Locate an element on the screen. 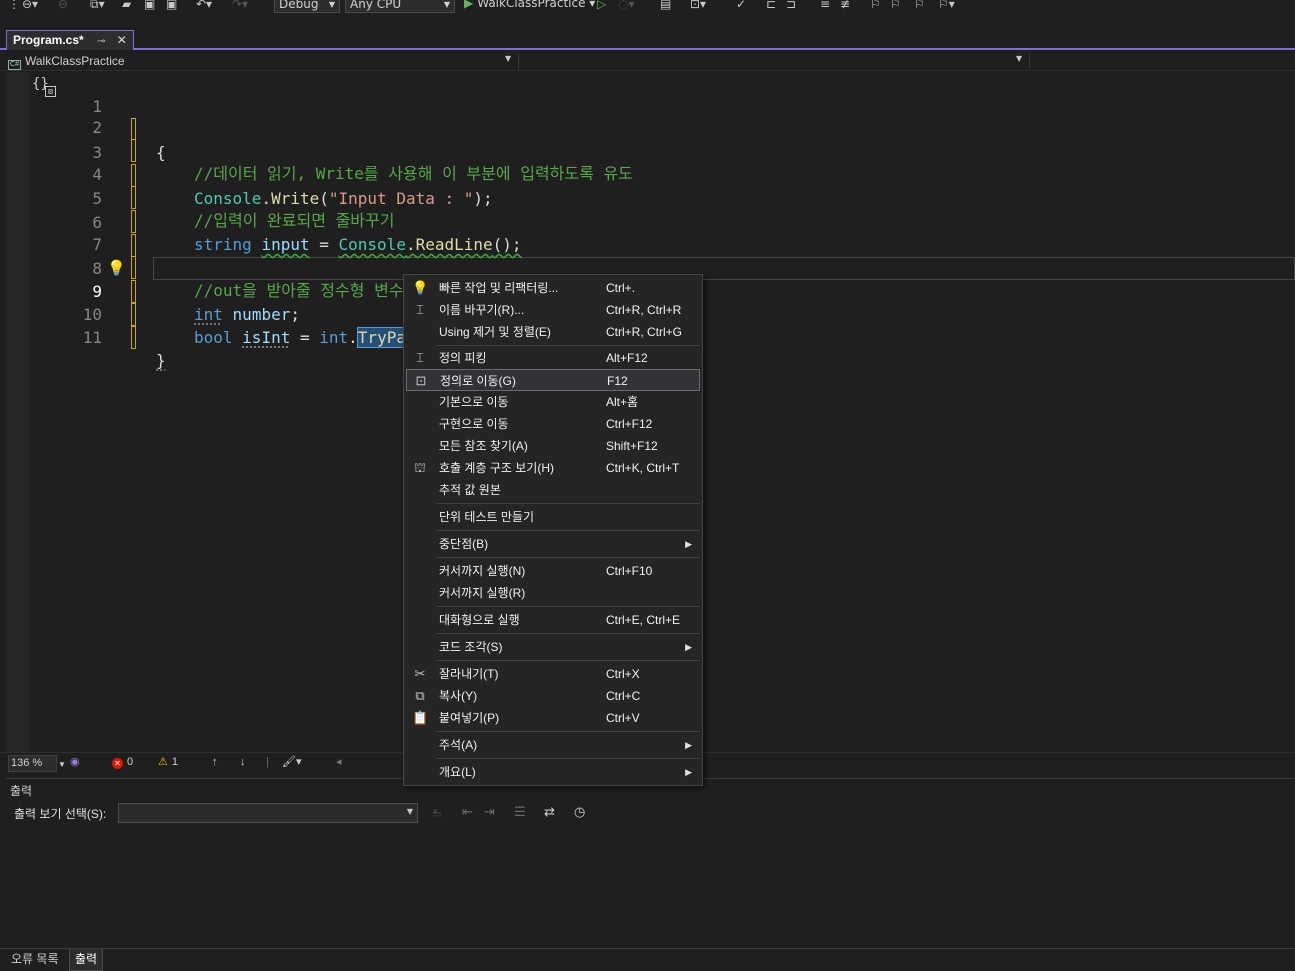  run-target-label: WalkClassPractice is located at coordinates (531, 5).